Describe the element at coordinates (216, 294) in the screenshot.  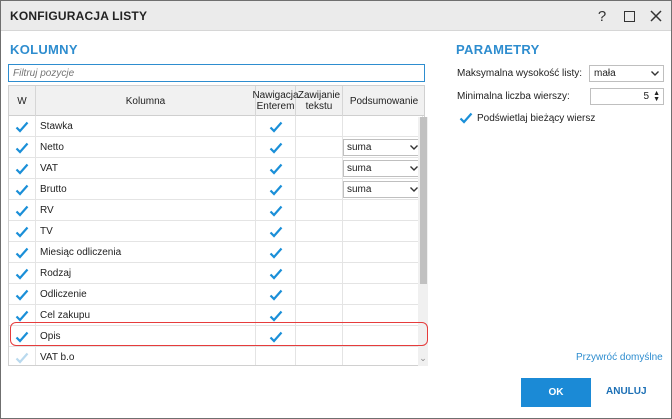
I see `table-row: Odliczenie` at that location.